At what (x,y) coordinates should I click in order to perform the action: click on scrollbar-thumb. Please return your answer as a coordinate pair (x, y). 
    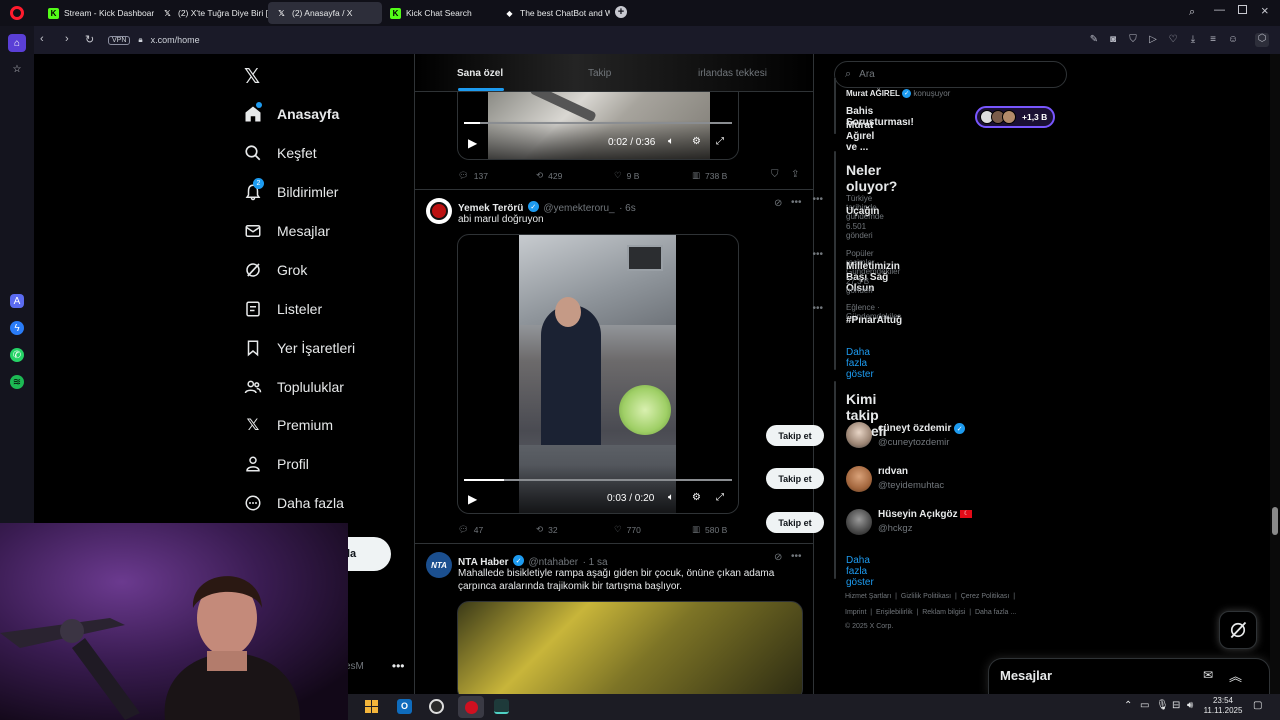
    Looking at the image, I should click on (1275, 521).